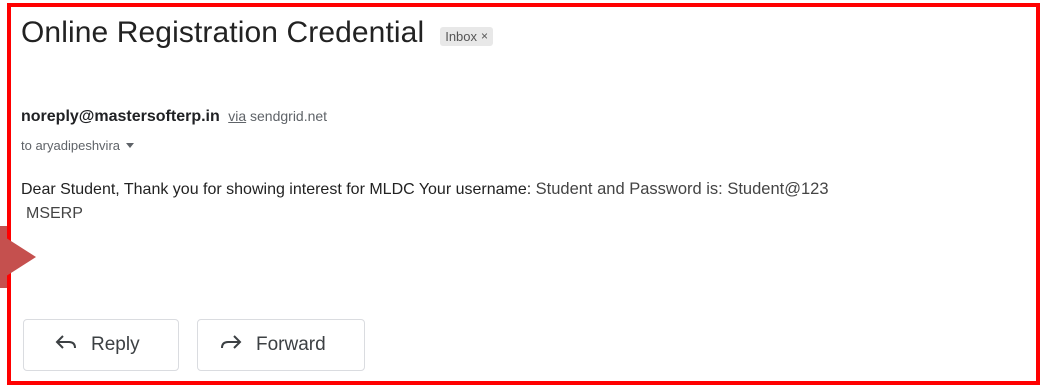 This screenshot has width=1051, height=388. I want to click on reply-button: Reply, so click(101, 345).